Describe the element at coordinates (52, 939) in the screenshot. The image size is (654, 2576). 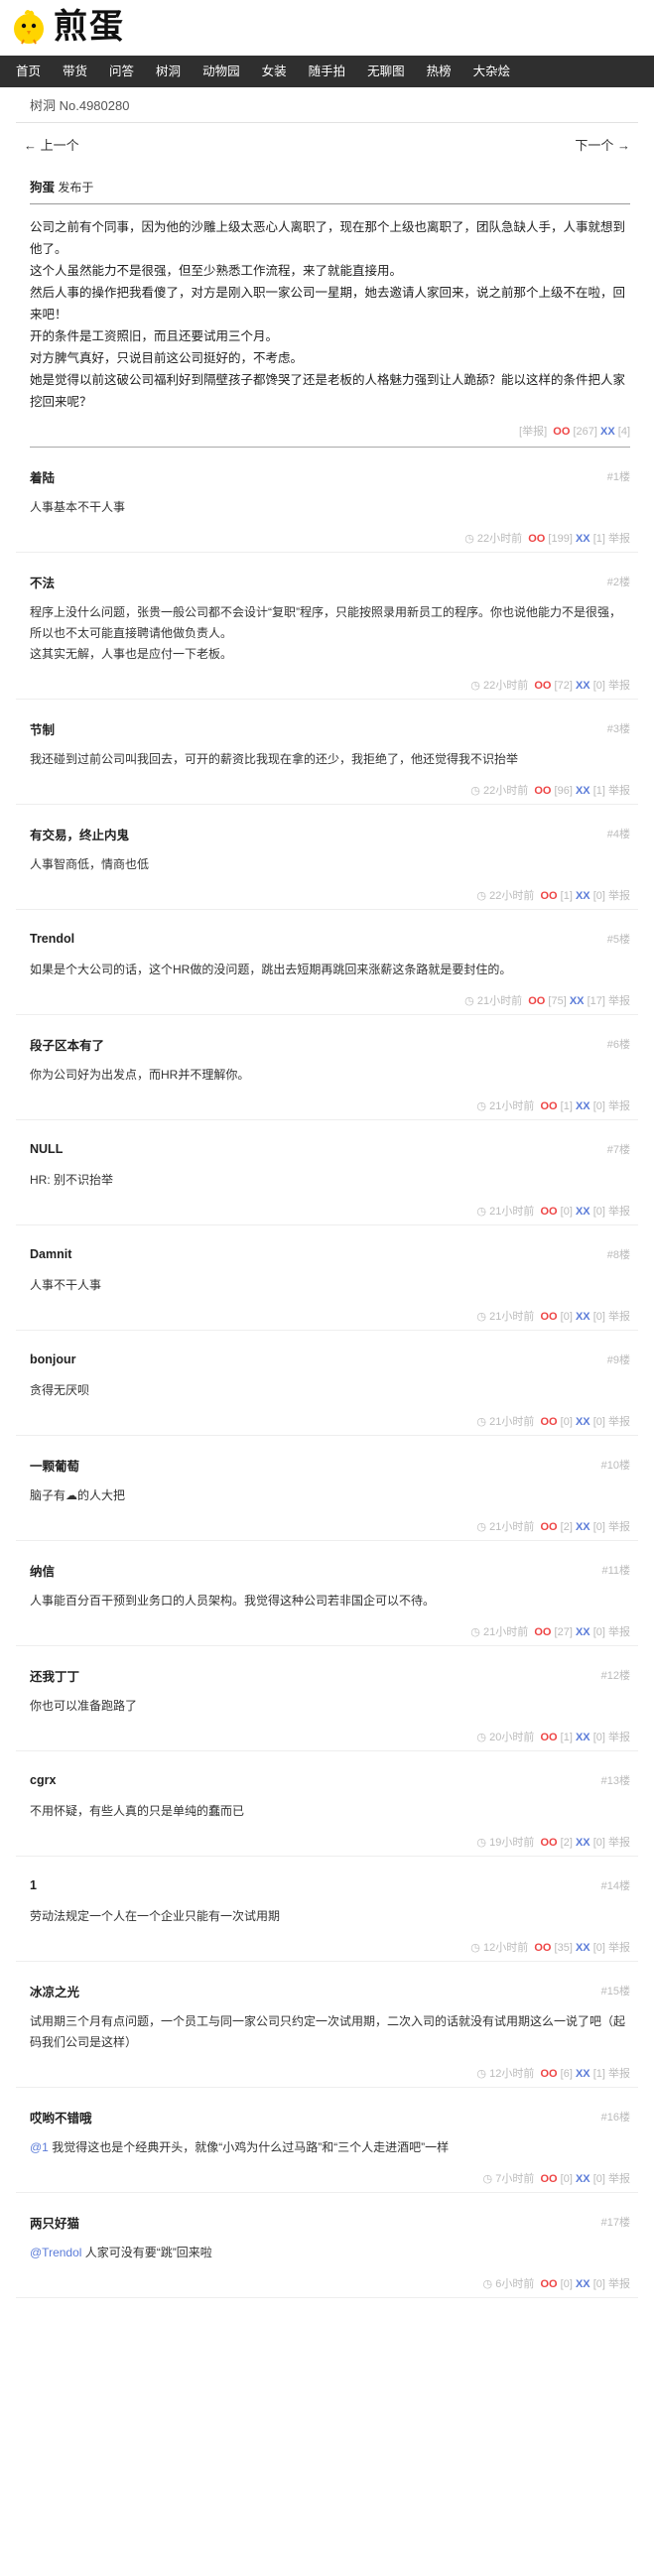
I see `comment-author: Trendol` at that location.